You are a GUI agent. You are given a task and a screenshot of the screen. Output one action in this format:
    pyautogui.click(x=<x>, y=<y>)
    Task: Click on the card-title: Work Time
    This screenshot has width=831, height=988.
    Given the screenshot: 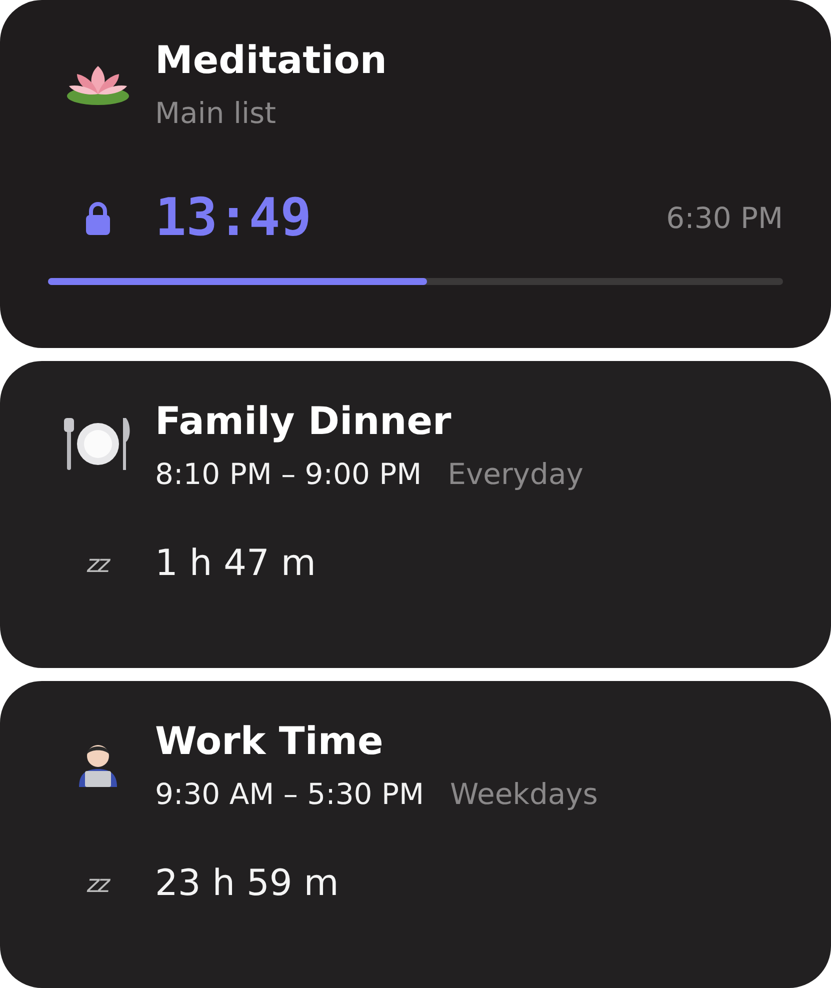 What is the action you would take?
    pyautogui.click(x=269, y=741)
    